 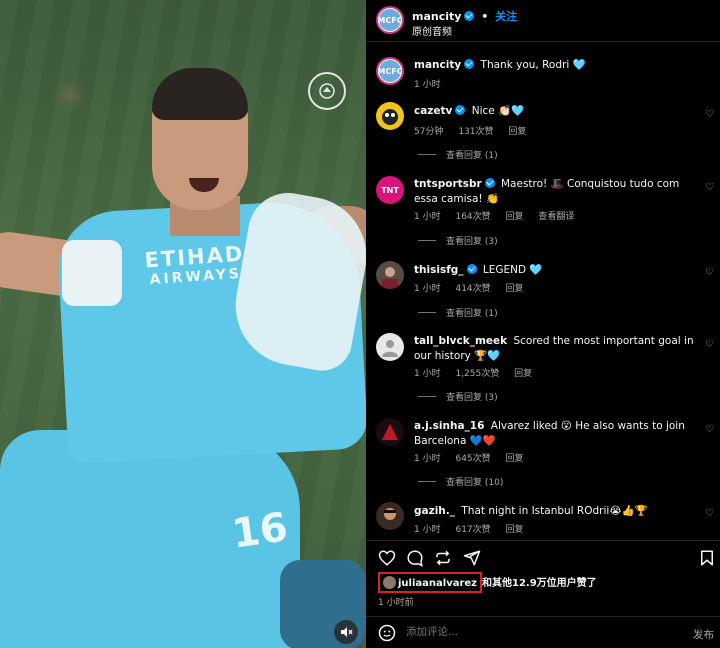 What do you see at coordinates (327, 91) in the screenshot?
I see `club-watermark-icon` at bounding box center [327, 91].